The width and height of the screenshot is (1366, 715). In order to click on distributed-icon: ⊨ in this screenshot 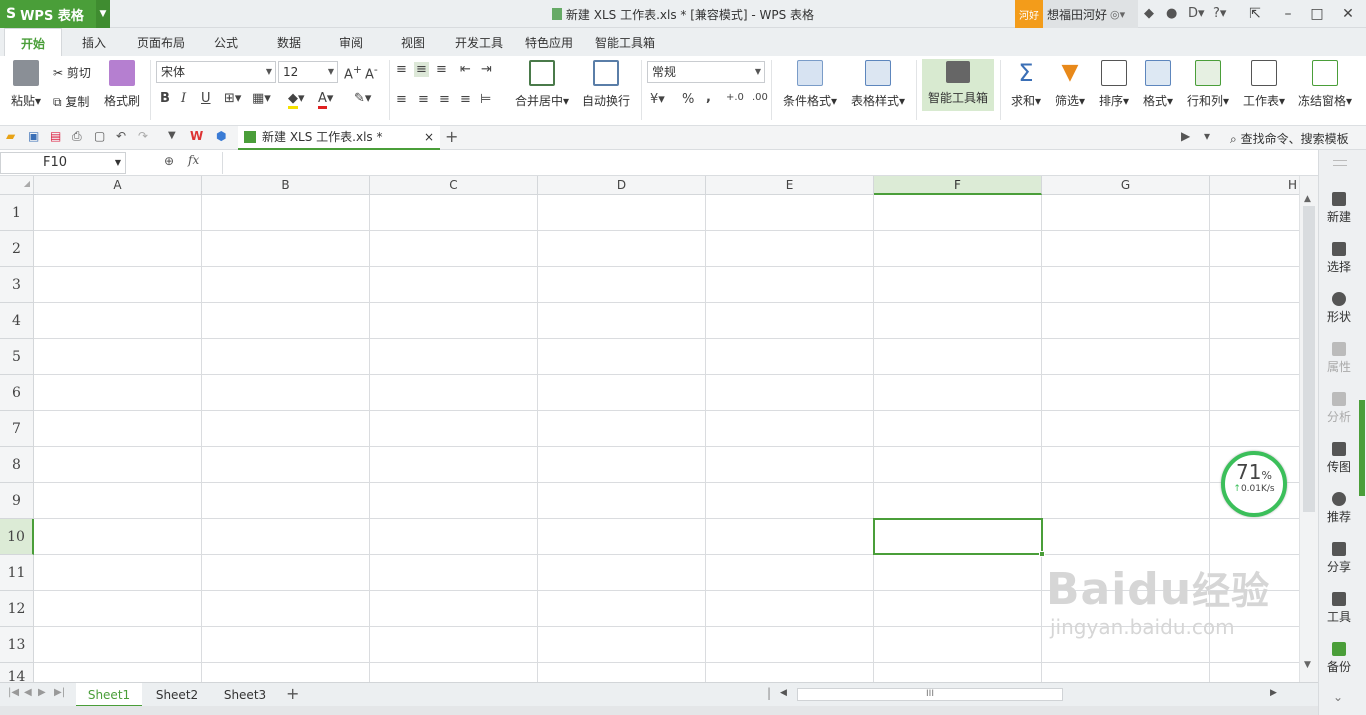, I will do `click(485, 99)`.